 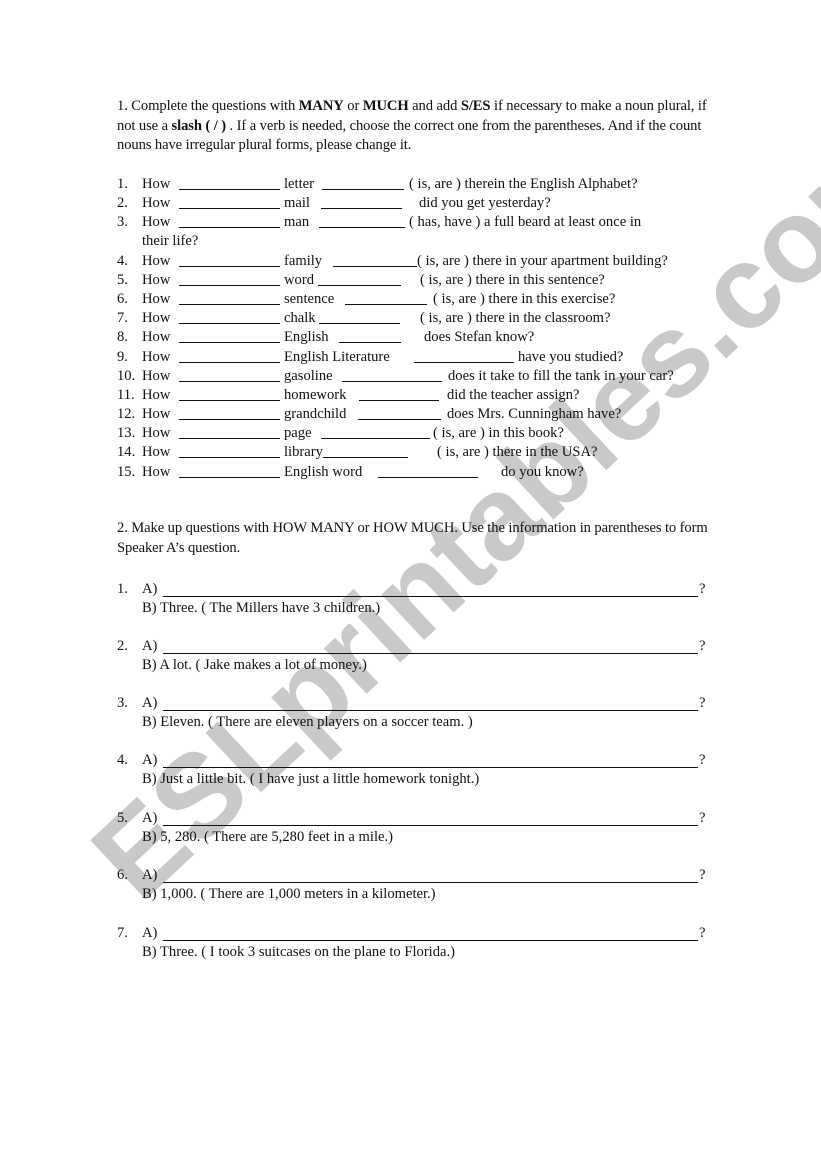 What do you see at coordinates (299, 280) in the screenshot?
I see `noun: word` at bounding box center [299, 280].